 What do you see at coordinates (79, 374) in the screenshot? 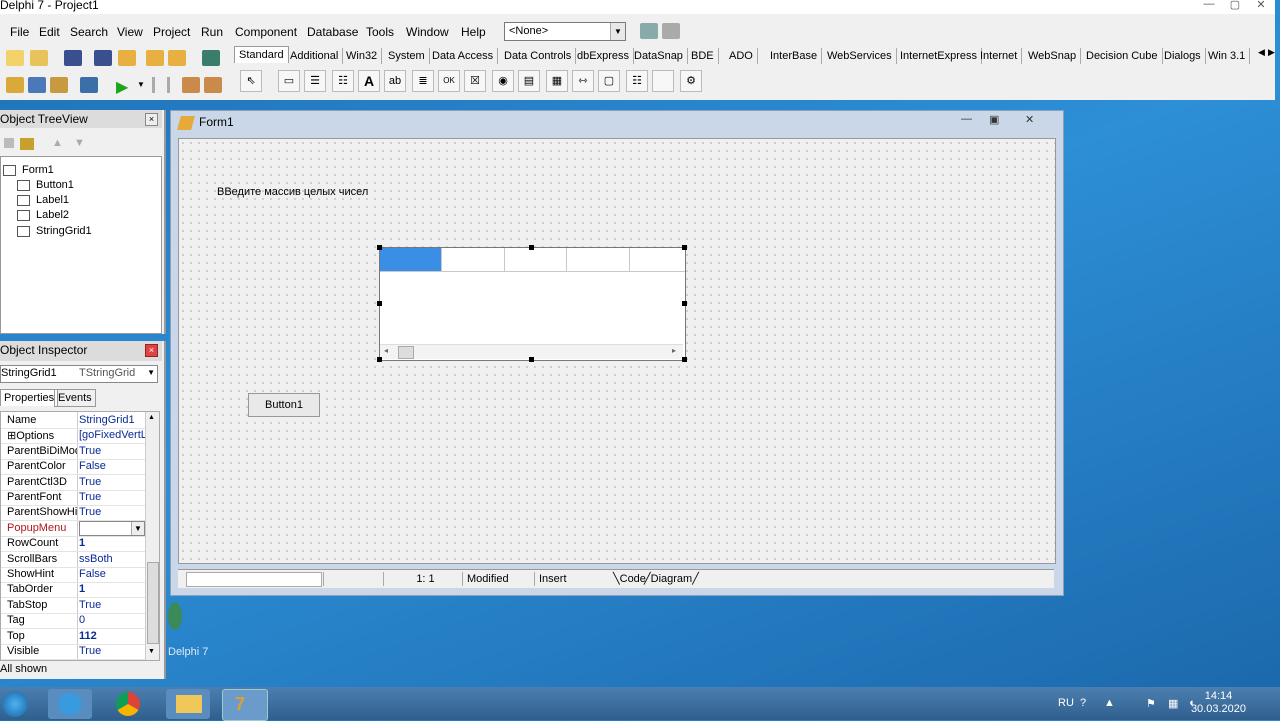
I see `object-selector: StringGrid1 TStringGrid ▼` at bounding box center [79, 374].